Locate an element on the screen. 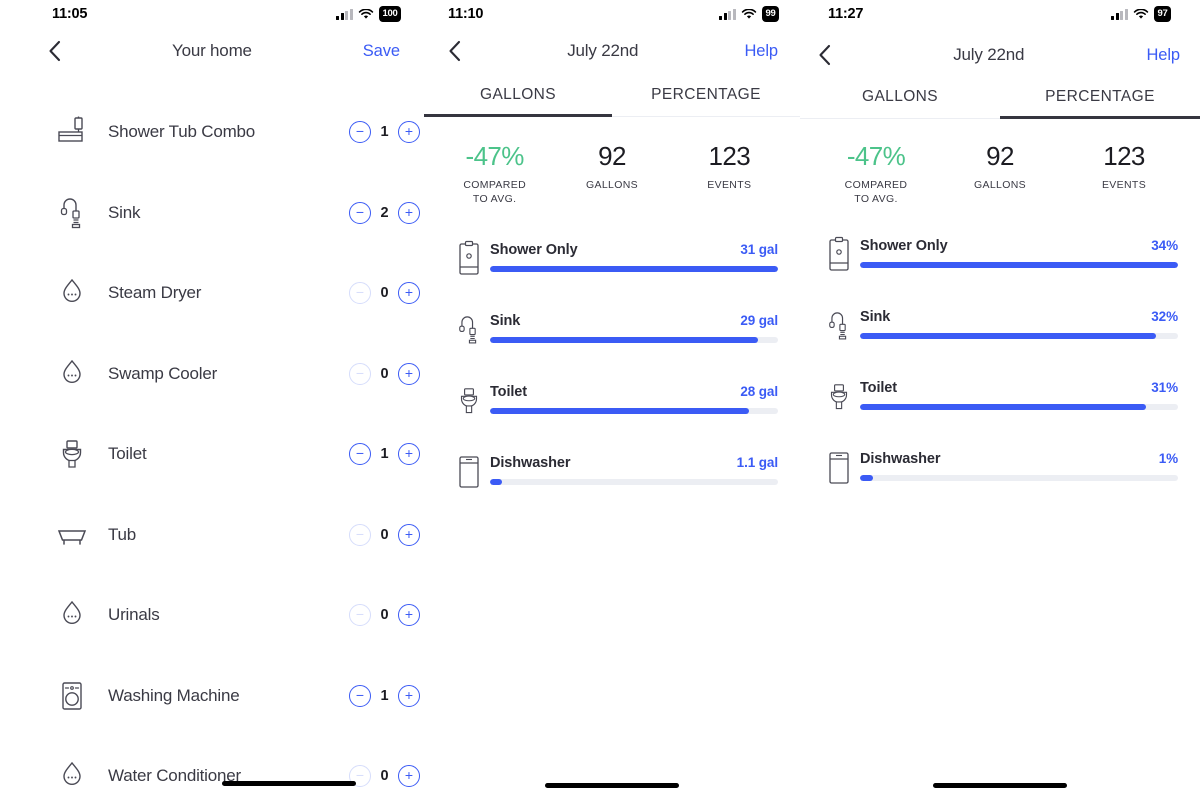  list-item-label: Sink is located at coordinates (124, 212).